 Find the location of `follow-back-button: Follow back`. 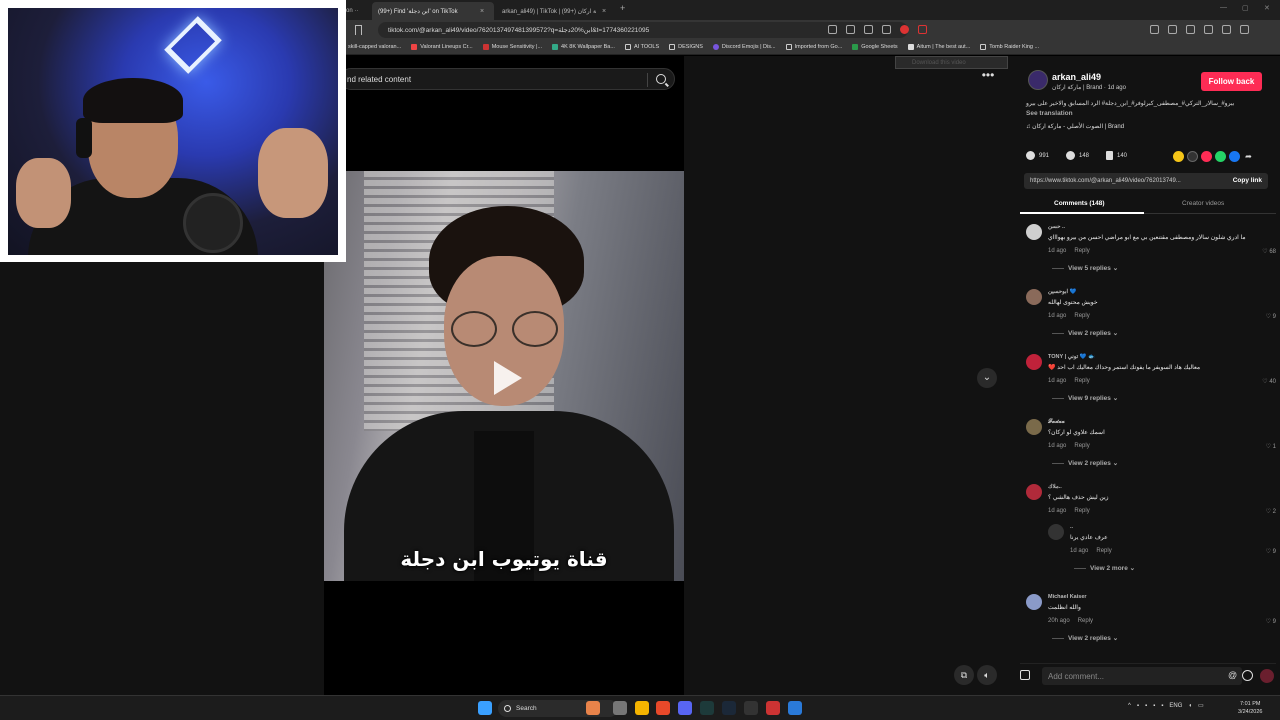

follow-back-button: Follow back is located at coordinates (1231, 81).